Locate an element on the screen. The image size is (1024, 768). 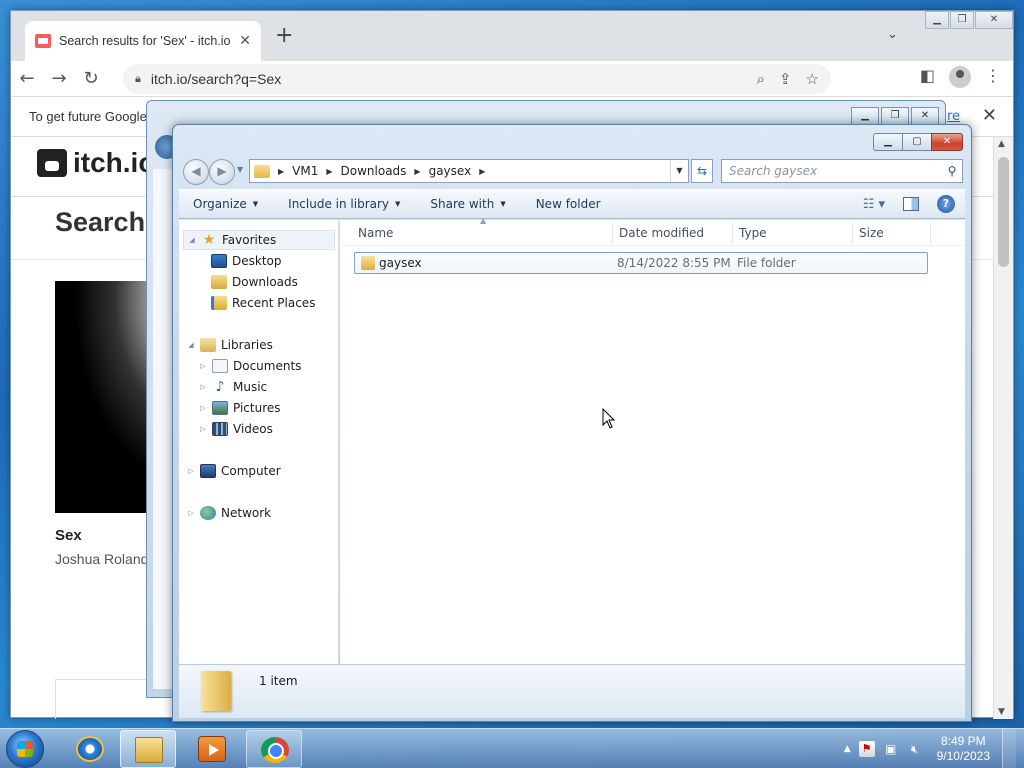
search-icon: ⚲ is located at coordinates (952, 171).